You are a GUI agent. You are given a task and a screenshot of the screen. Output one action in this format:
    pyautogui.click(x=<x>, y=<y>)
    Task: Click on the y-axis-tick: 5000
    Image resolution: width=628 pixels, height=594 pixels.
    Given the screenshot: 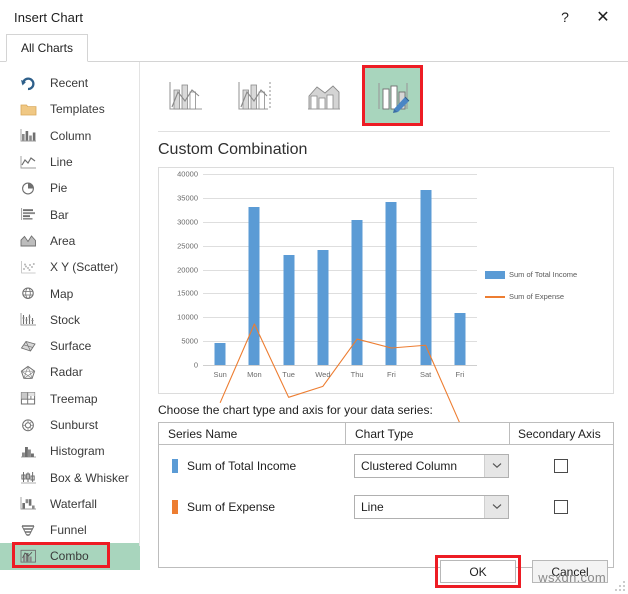 What is the action you would take?
    pyautogui.click(x=189, y=341)
    